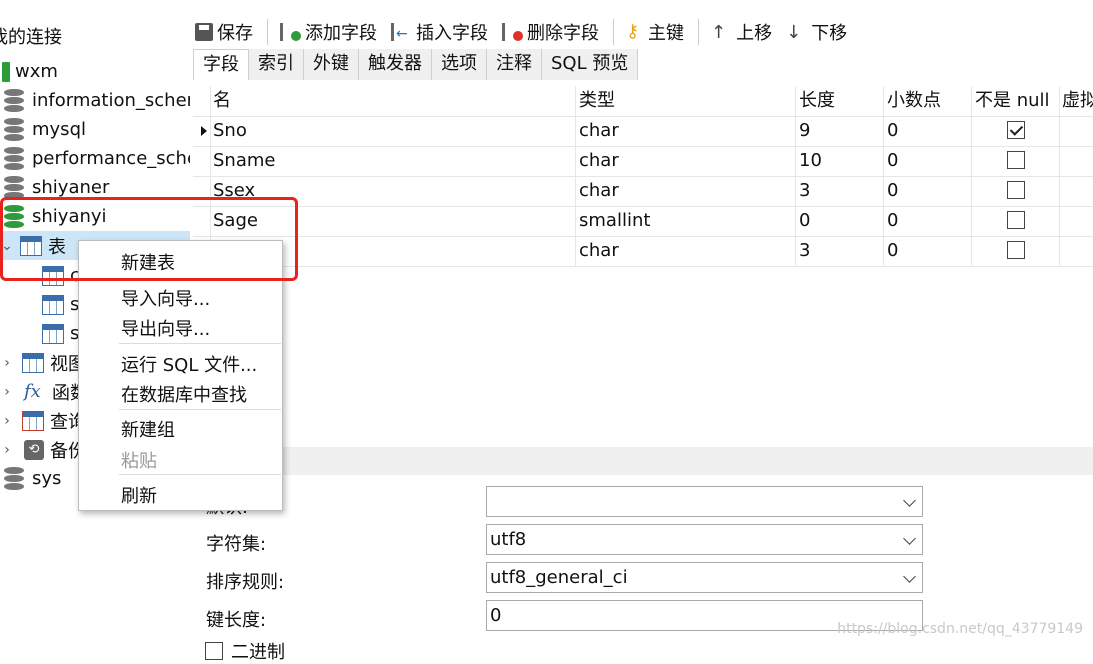 This screenshot has height=664, width=1093. Describe the element at coordinates (817, 101) in the screenshot. I see `column-header-length: 长度` at that location.